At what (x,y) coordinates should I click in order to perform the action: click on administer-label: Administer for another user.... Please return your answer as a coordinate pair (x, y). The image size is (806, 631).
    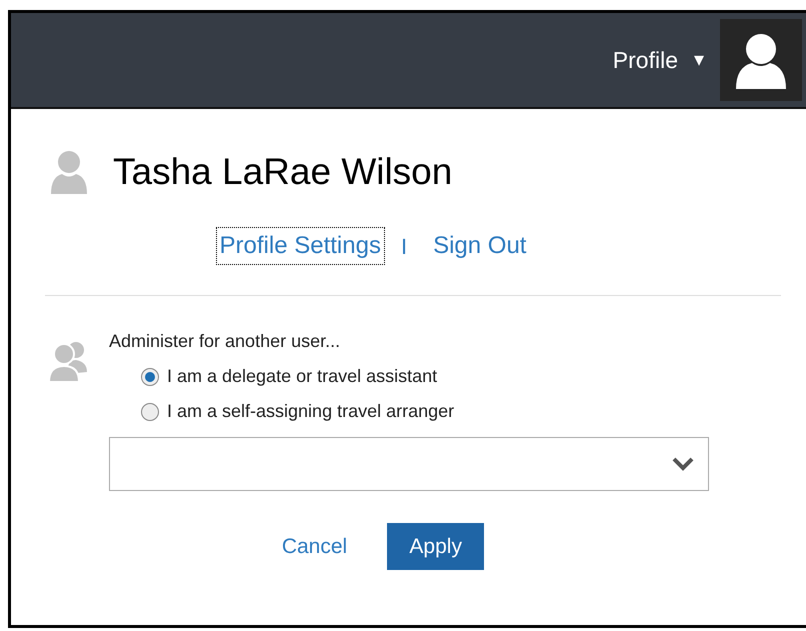
    Looking at the image, I should click on (225, 341).